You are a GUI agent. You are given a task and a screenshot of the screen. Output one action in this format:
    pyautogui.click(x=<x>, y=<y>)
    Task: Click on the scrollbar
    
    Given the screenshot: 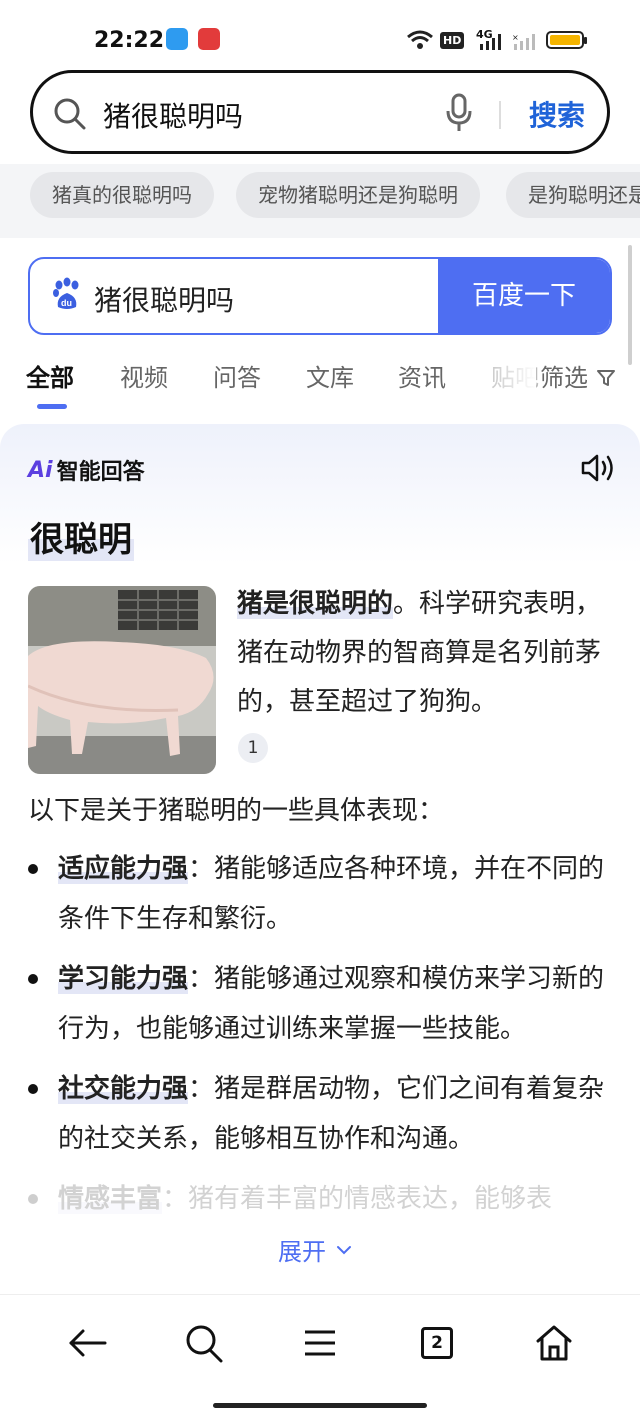 What is the action you would take?
    pyautogui.click(x=630, y=305)
    